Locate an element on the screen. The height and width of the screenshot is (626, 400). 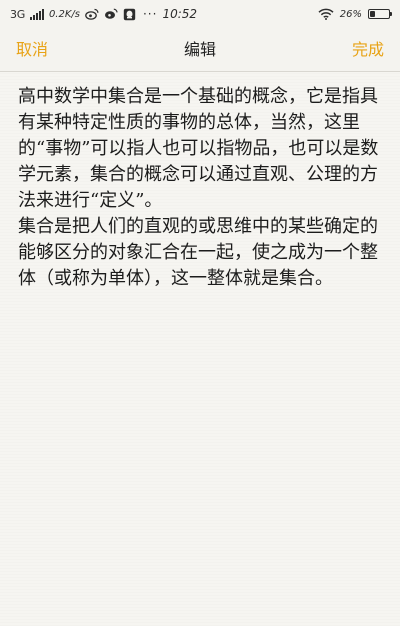
battery-icon is located at coordinates (380, 14).